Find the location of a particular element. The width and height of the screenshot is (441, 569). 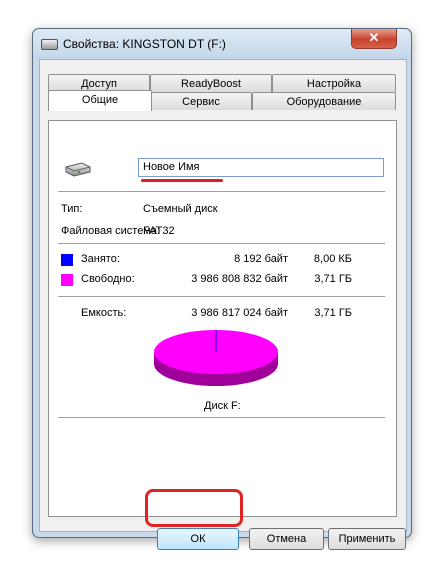

type-label: Тип: is located at coordinates (72, 209).